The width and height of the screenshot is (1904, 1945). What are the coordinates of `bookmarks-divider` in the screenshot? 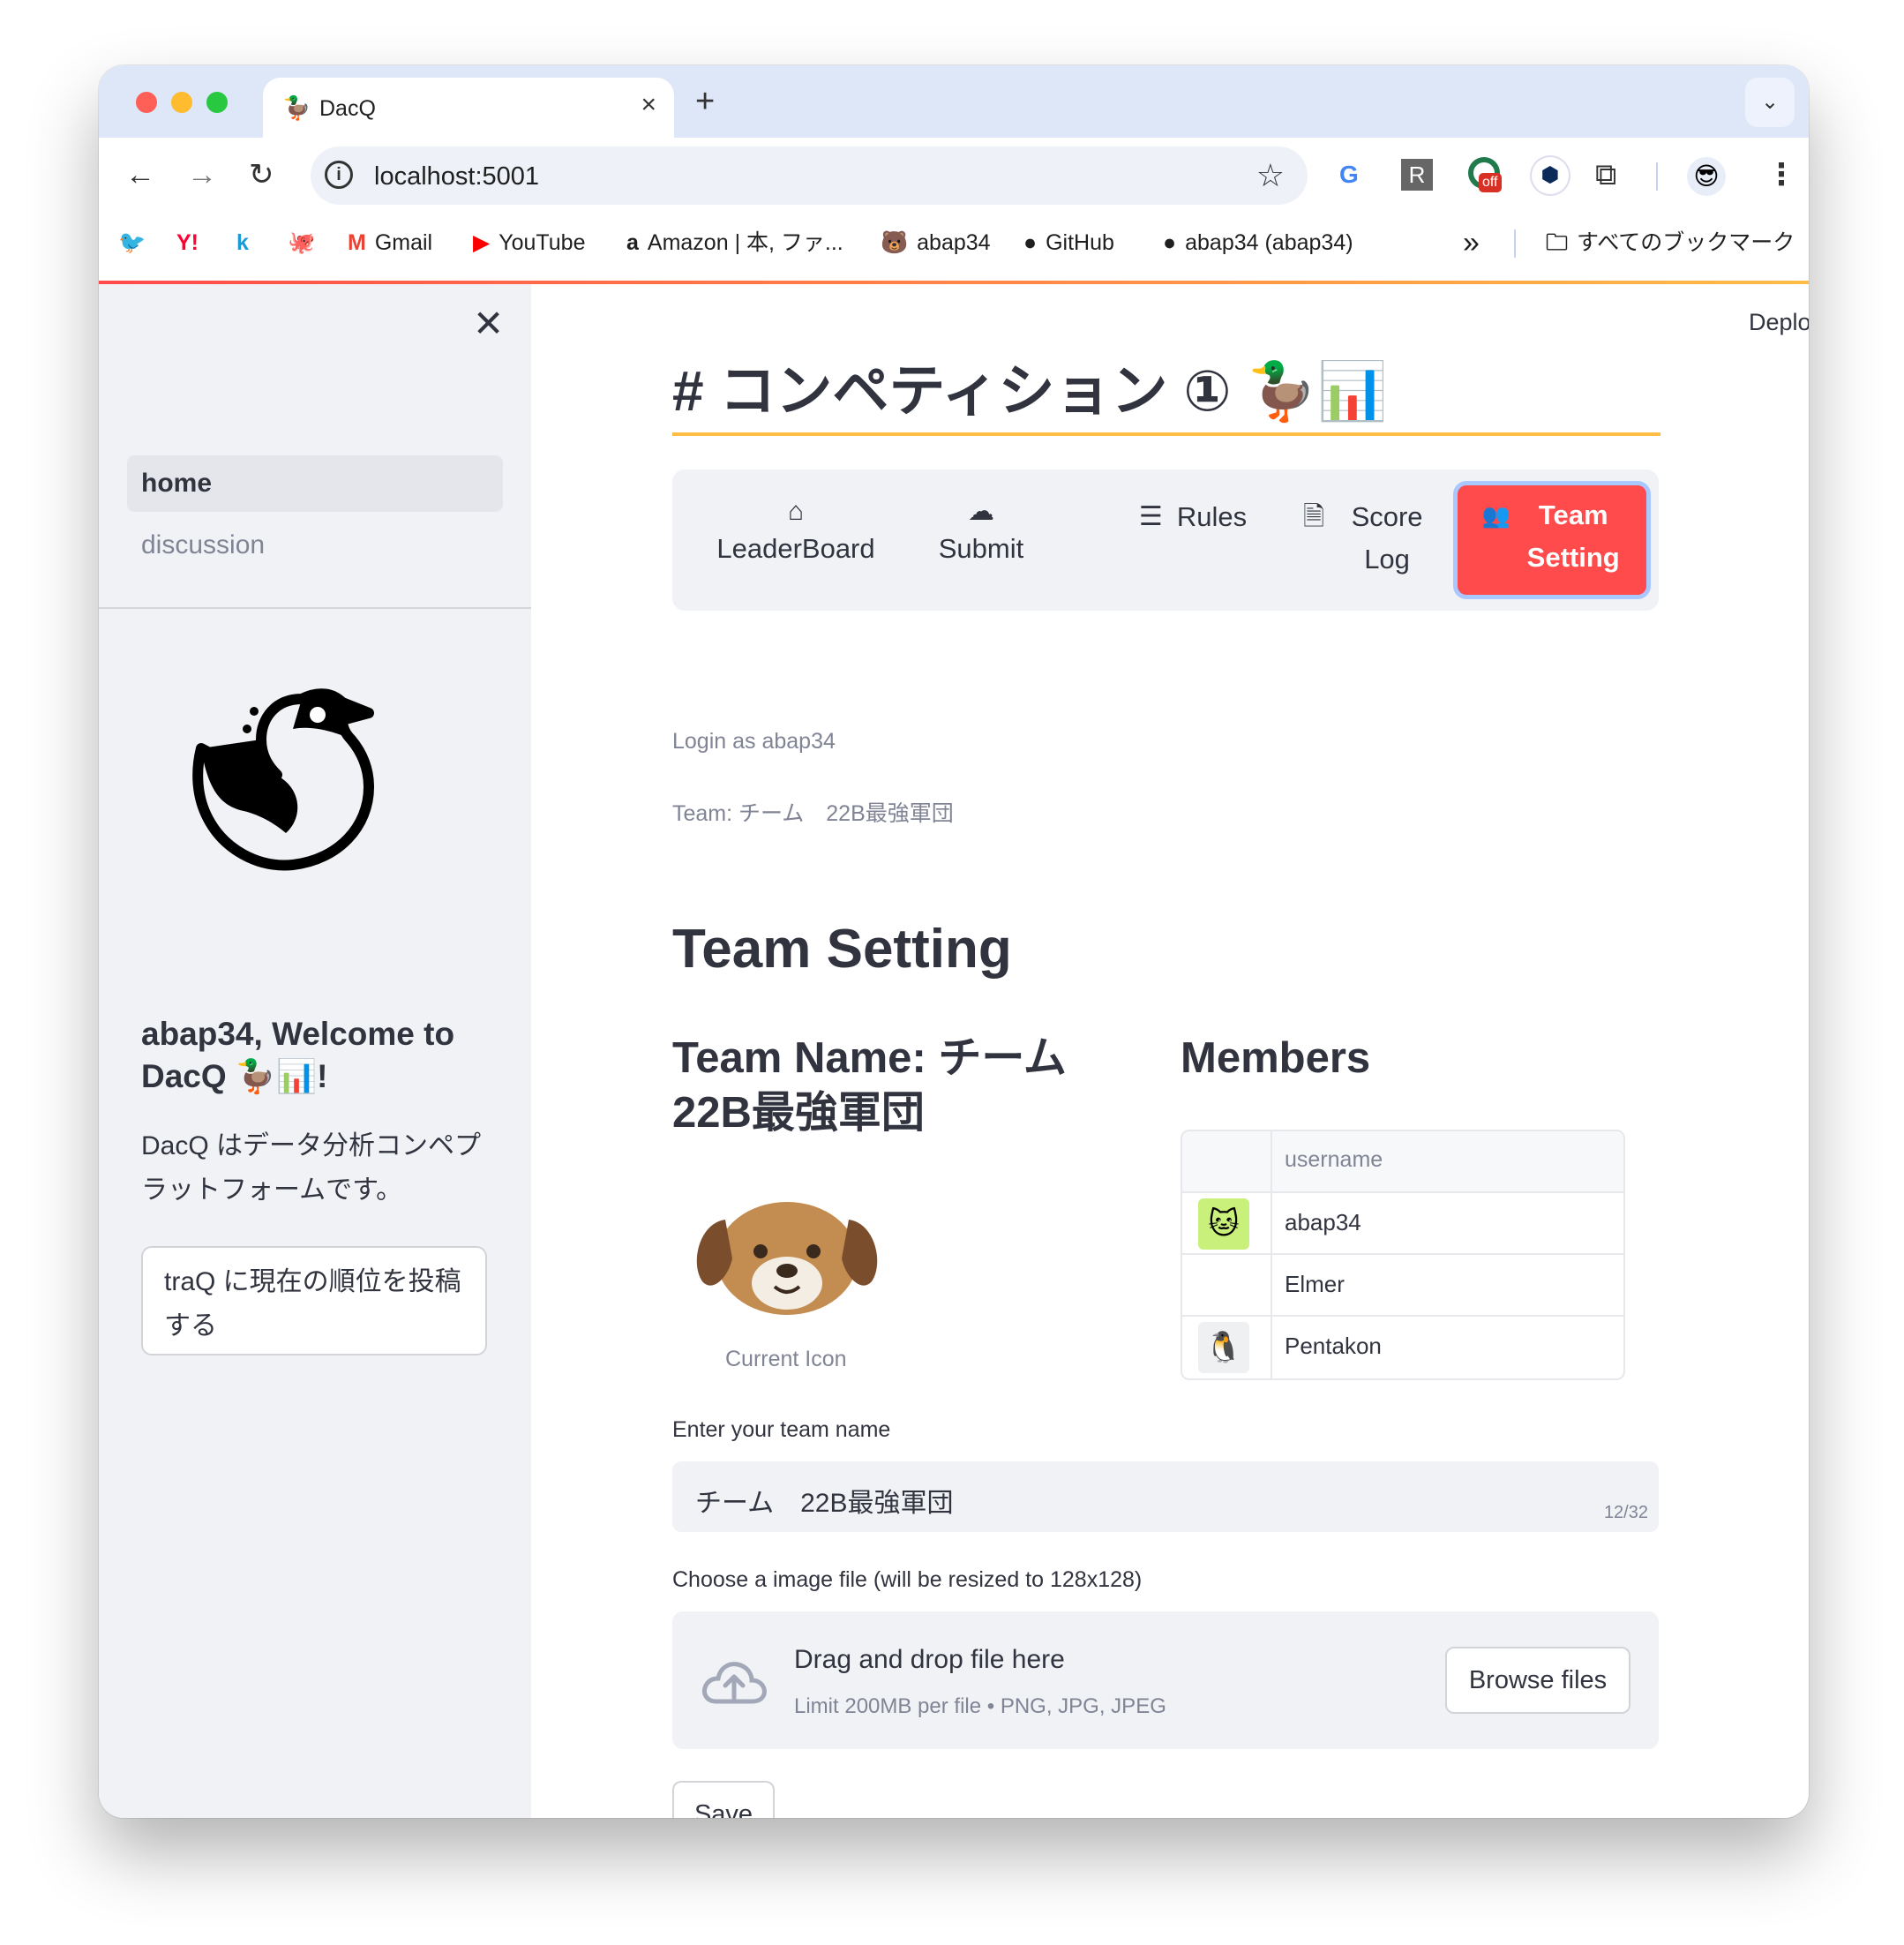 It's located at (1515, 243).